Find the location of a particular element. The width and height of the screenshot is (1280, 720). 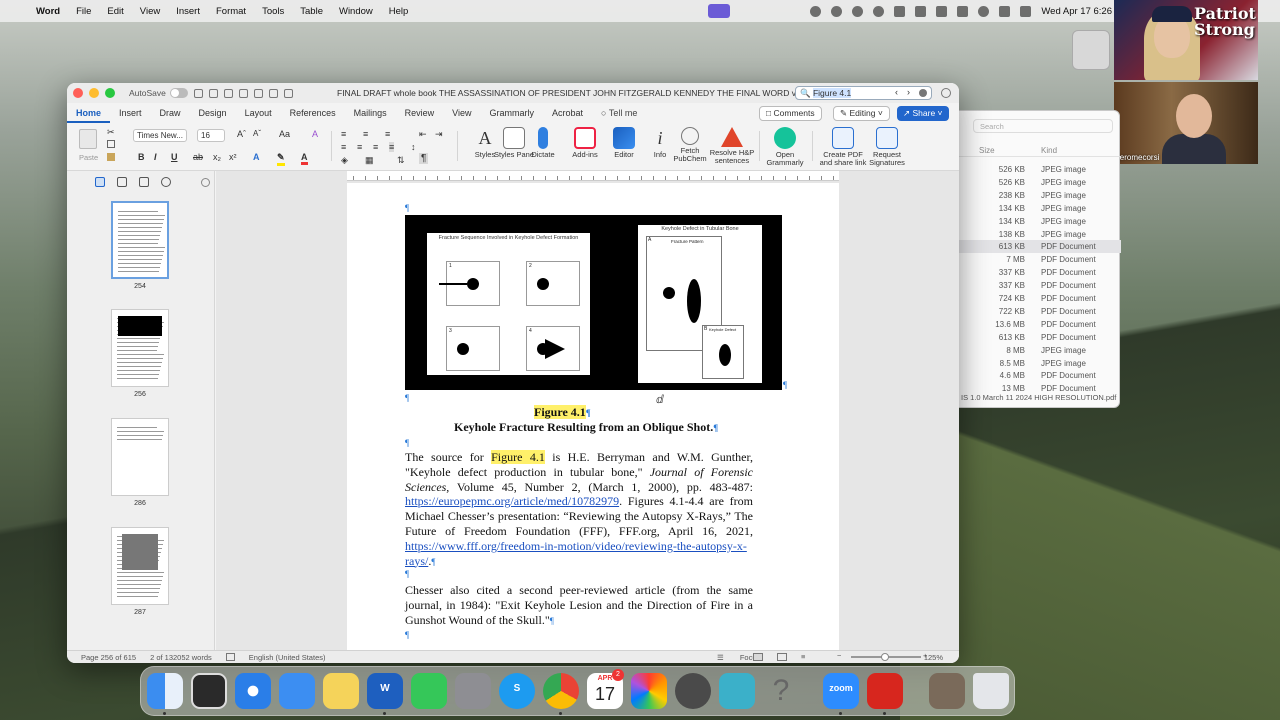

justify-icon: ≡ is located at coordinates (392, 147).